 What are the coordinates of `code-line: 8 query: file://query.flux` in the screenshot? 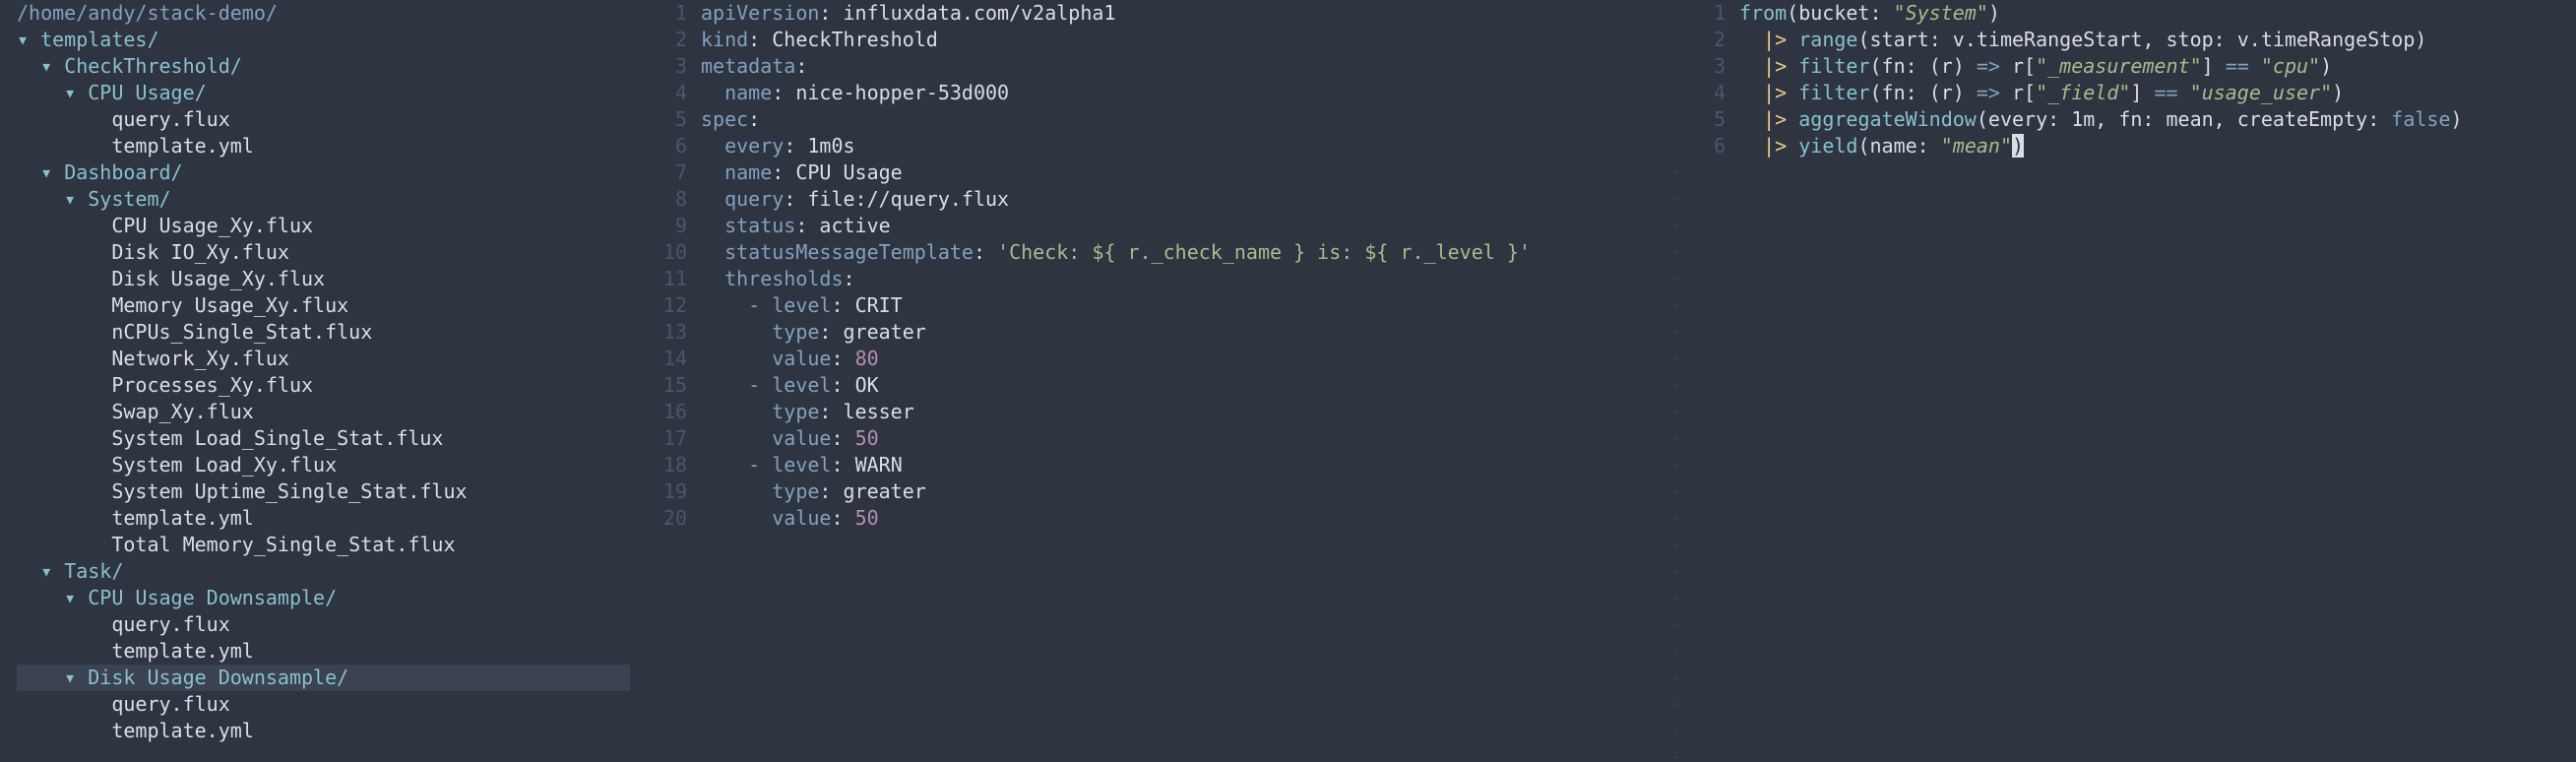 It's located at (1159, 199).